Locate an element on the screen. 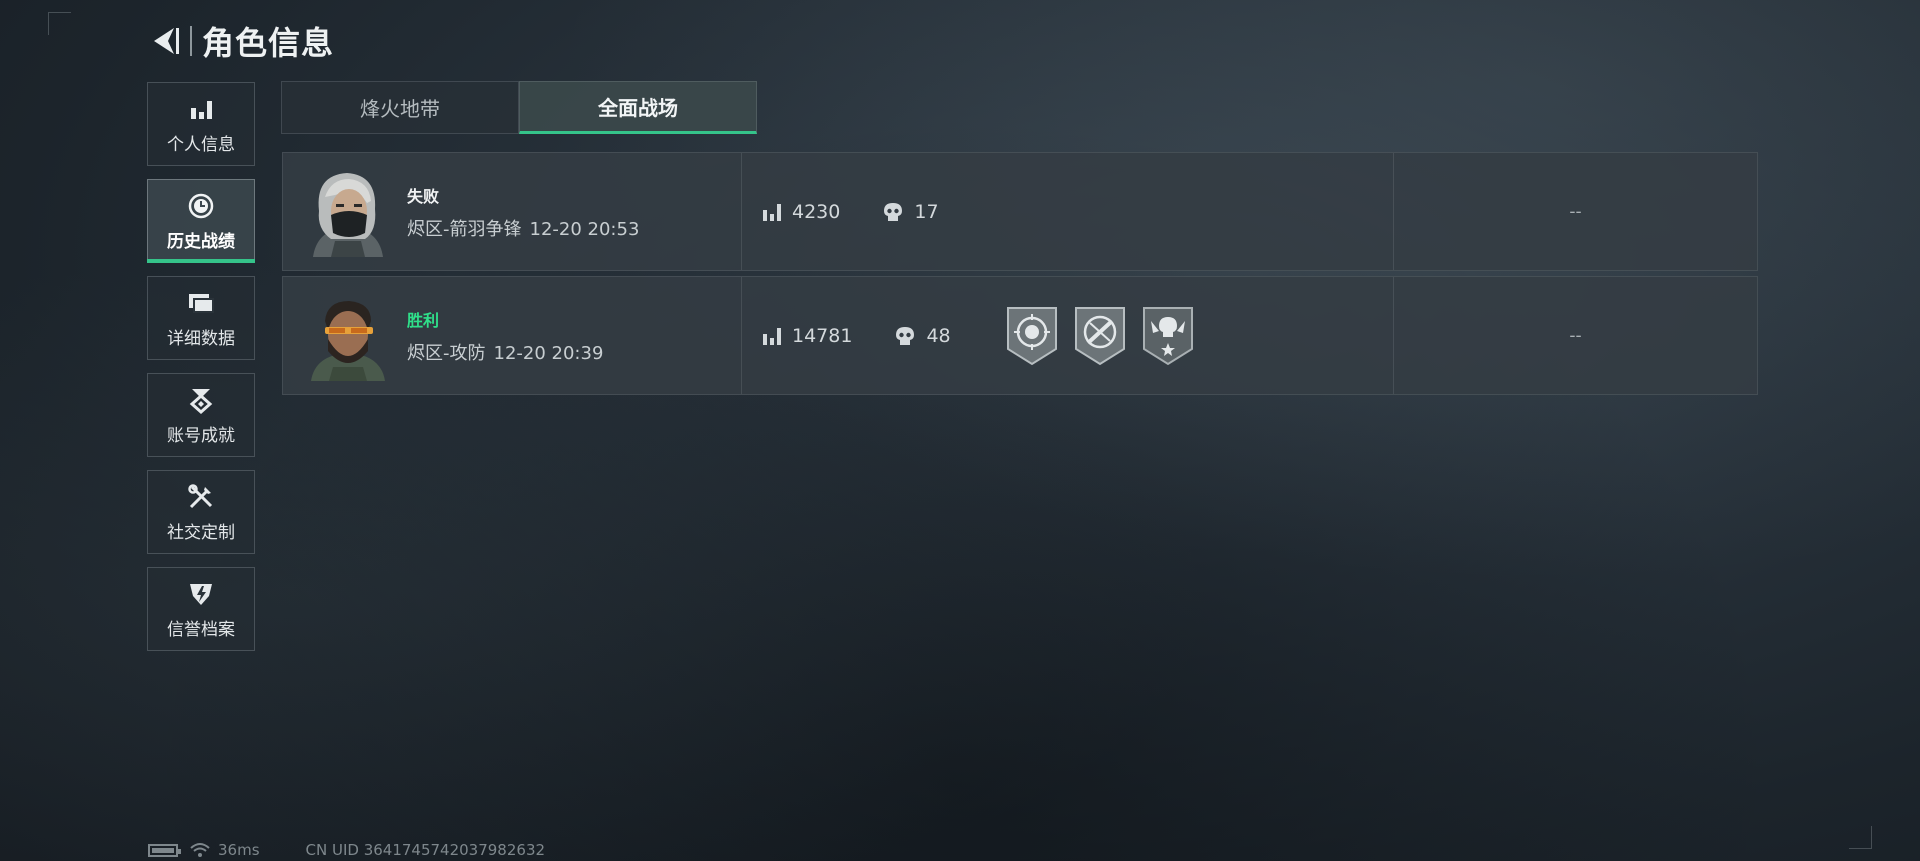  sidebar-item-history: 历史战绩 is located at coordinates (201, 221).